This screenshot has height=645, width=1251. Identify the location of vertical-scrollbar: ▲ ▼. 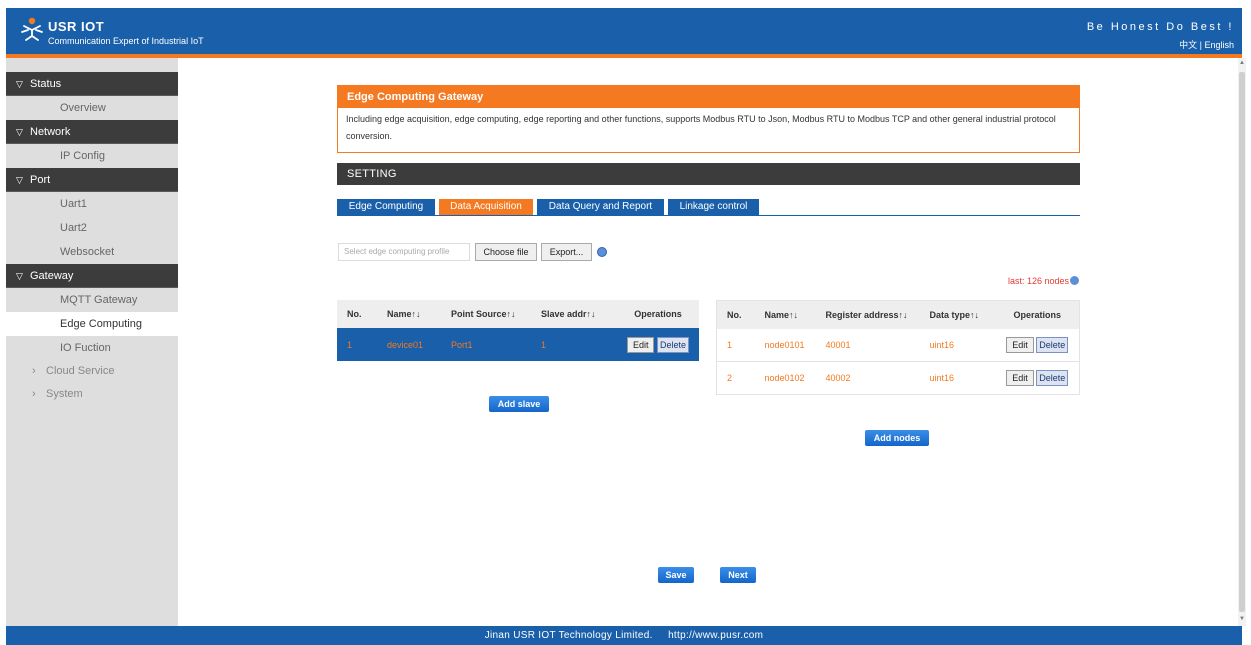
(1242, 342).